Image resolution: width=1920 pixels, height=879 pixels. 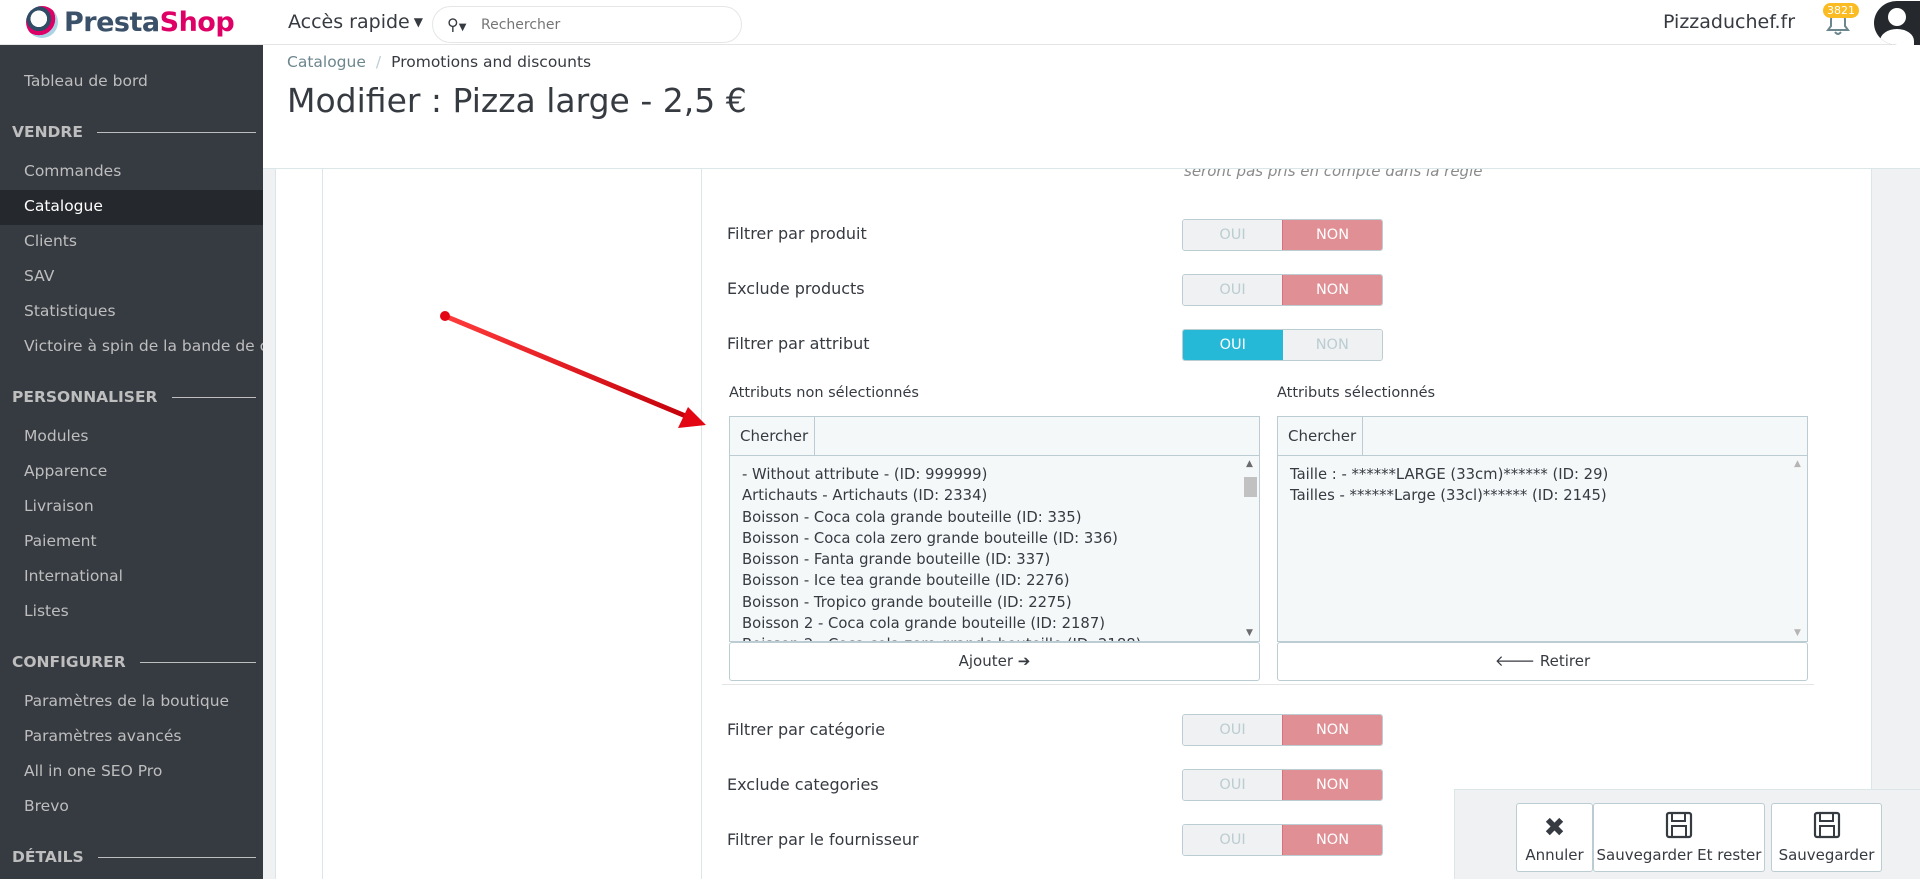 I want to click on label-filter-supplier: Filtrer par le fournisseur, so click(x=823, y=839).